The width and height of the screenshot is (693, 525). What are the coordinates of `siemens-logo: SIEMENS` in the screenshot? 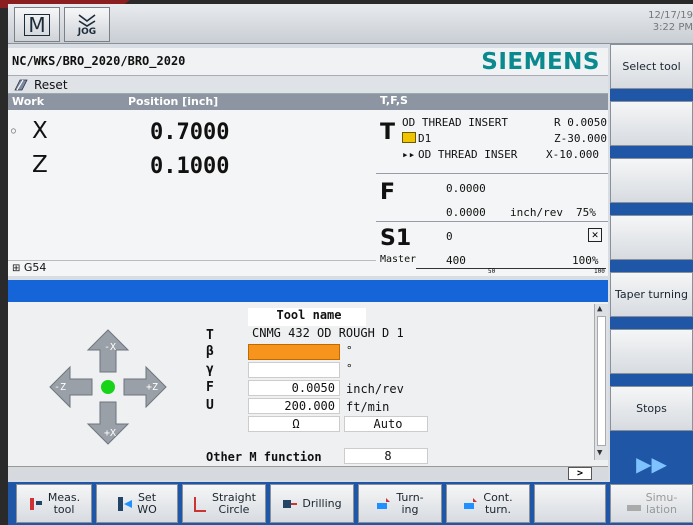 It's located at (540, 62).